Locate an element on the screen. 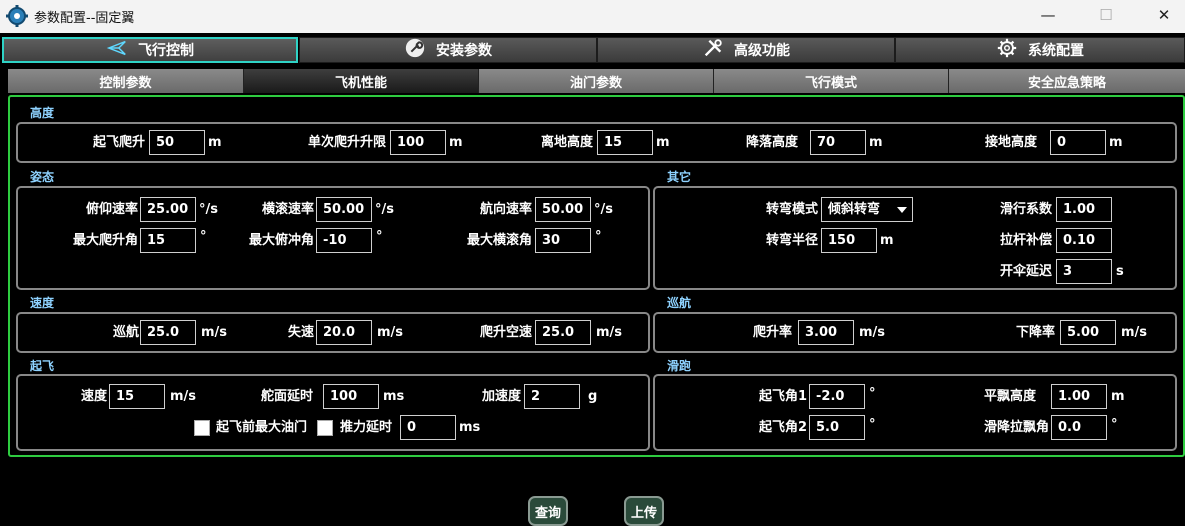  unit-takeoff-speed: m/s is located at coordinates (183, 396).